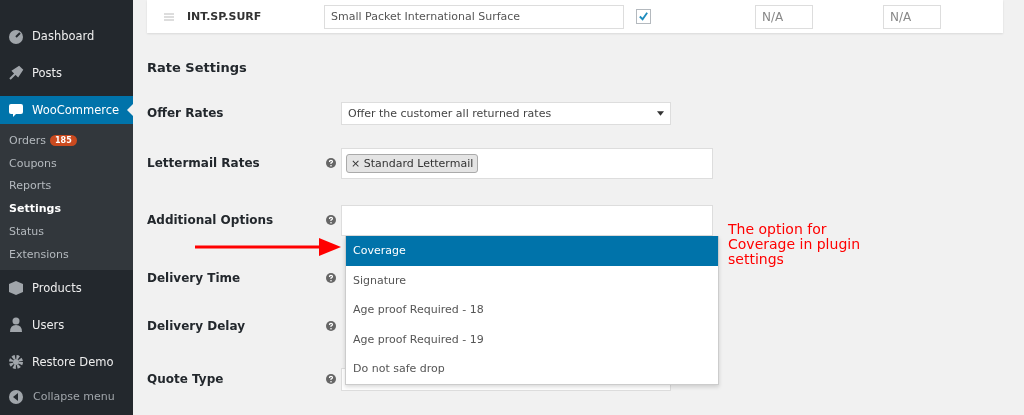 The width and height of the screenshot is (1024, 415). What do you see at coordinates (506, 113) in the screenshot?
I see `select-field: Offer the customer all returned rates` at bounding box center [506, 113].